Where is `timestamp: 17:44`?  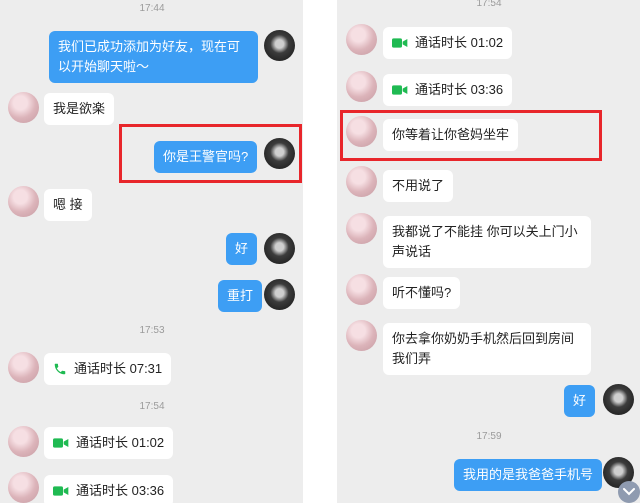 timestamp: 17:44 is located at coordinates (152, 8).